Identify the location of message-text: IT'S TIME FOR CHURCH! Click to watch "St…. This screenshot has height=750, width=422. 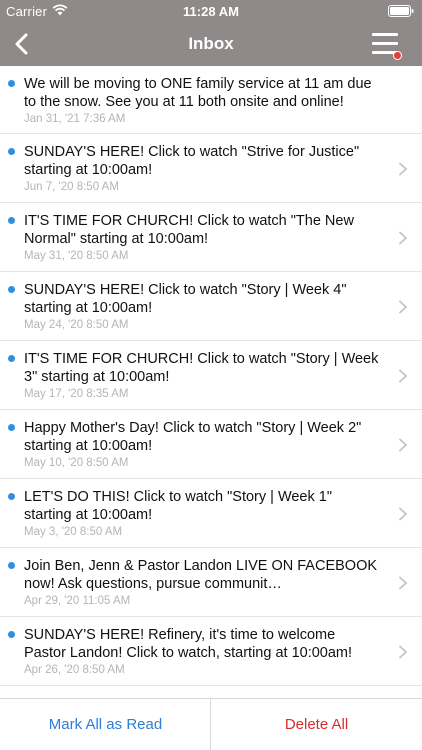
(201, 368).